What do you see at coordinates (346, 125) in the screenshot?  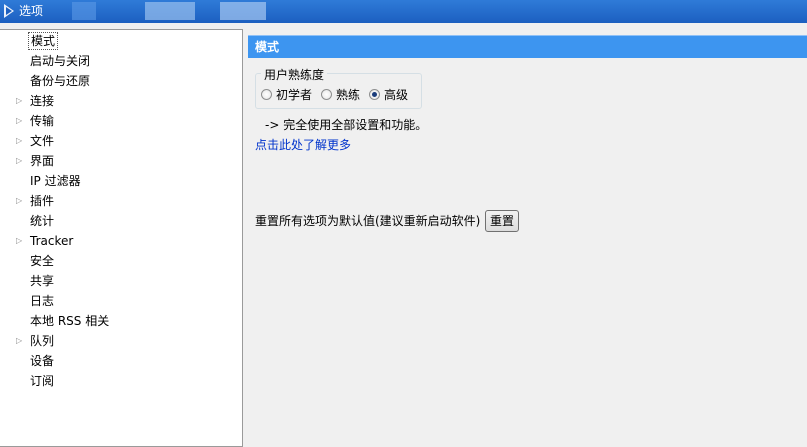 I see `mode-description: -> 完全使用全部设置和功能。` at bounding box center [346, 125].